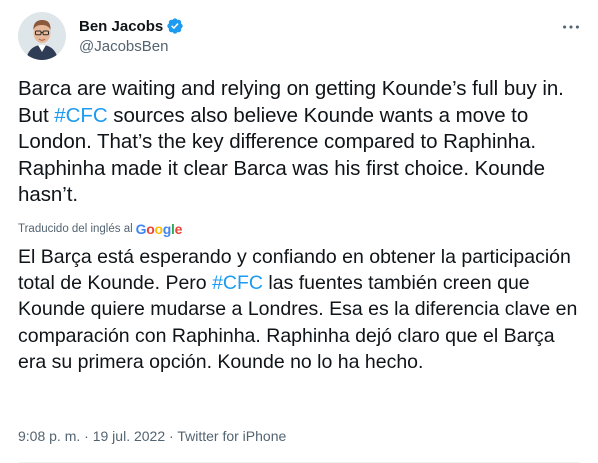 The image size is (598, 463). Describe the element at coordinates (129, 436) in the screenshot. I see `tweet-date: 19 jul. 2022` at that location.